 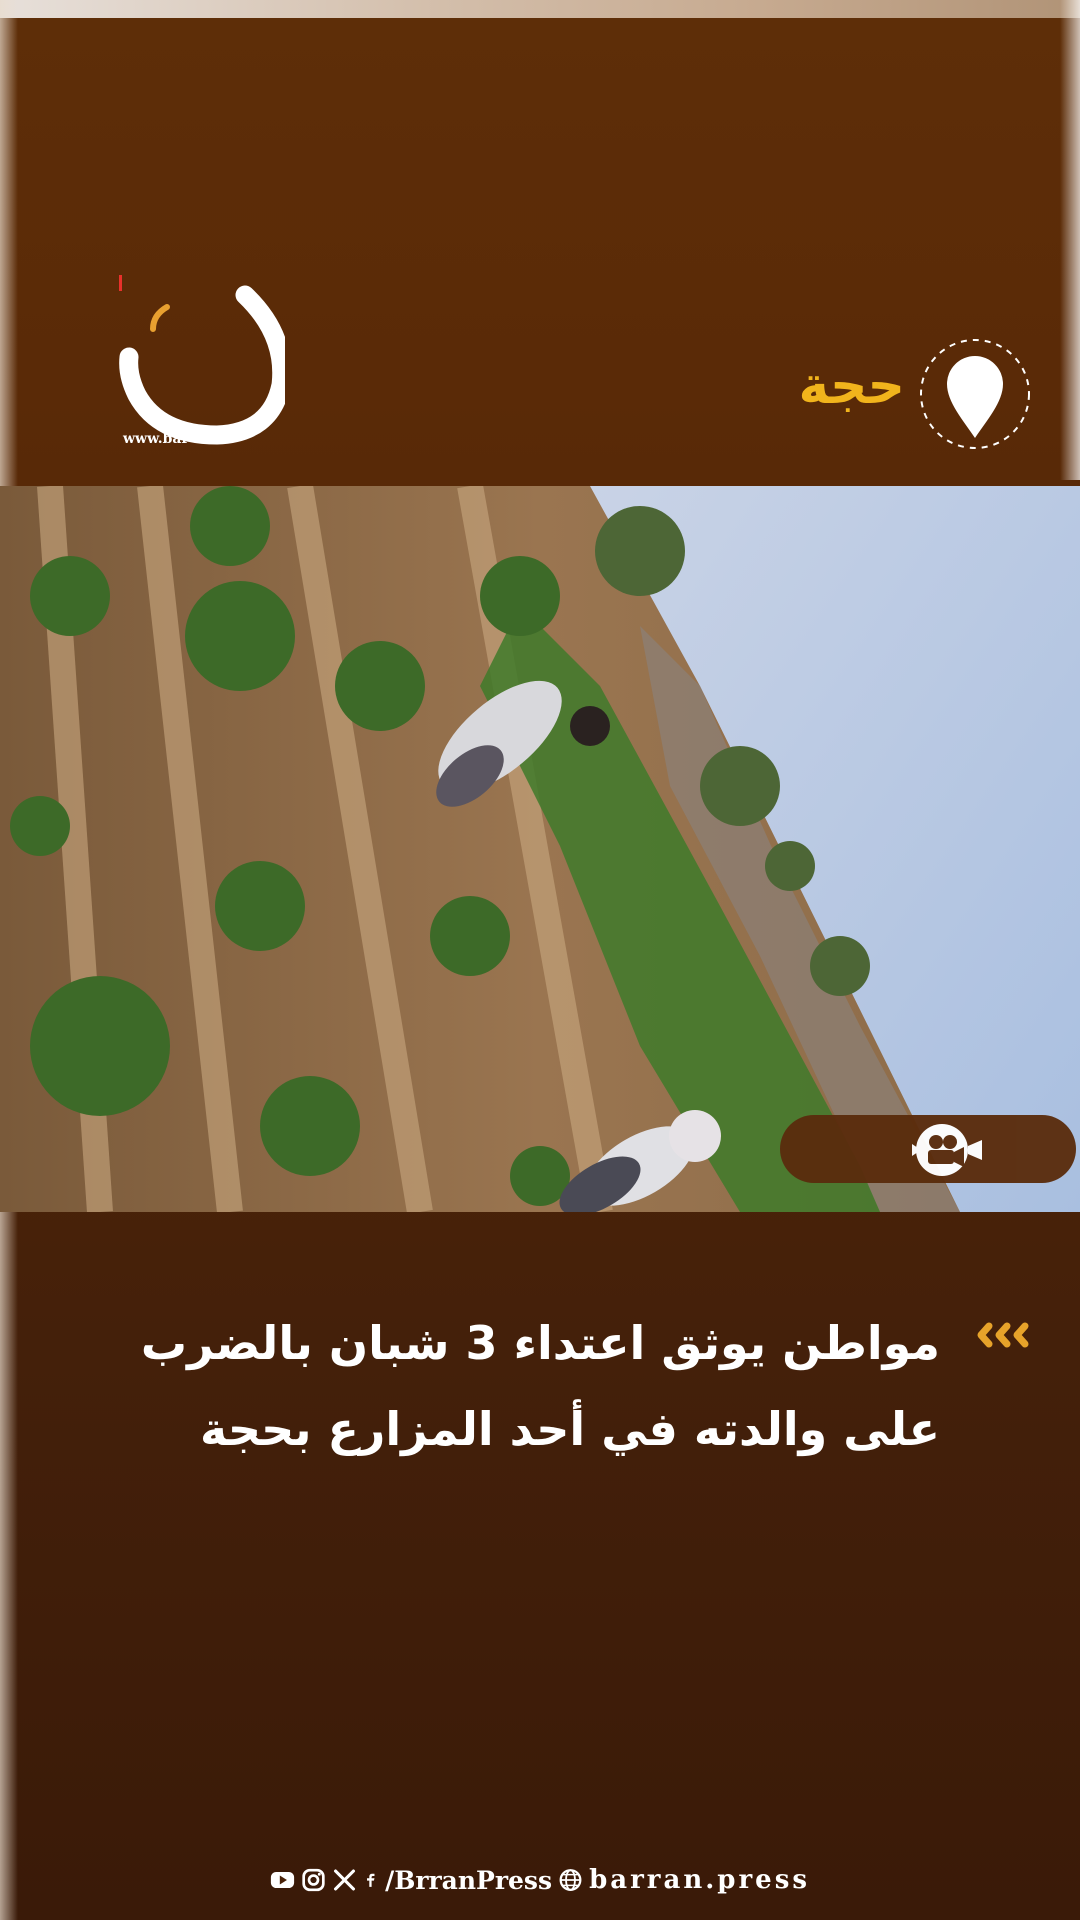 What do you see at coordinates (1003, 1335) in the screenshot?
I see `triple-chevron-icon` at bounding box center [1003, 1335].